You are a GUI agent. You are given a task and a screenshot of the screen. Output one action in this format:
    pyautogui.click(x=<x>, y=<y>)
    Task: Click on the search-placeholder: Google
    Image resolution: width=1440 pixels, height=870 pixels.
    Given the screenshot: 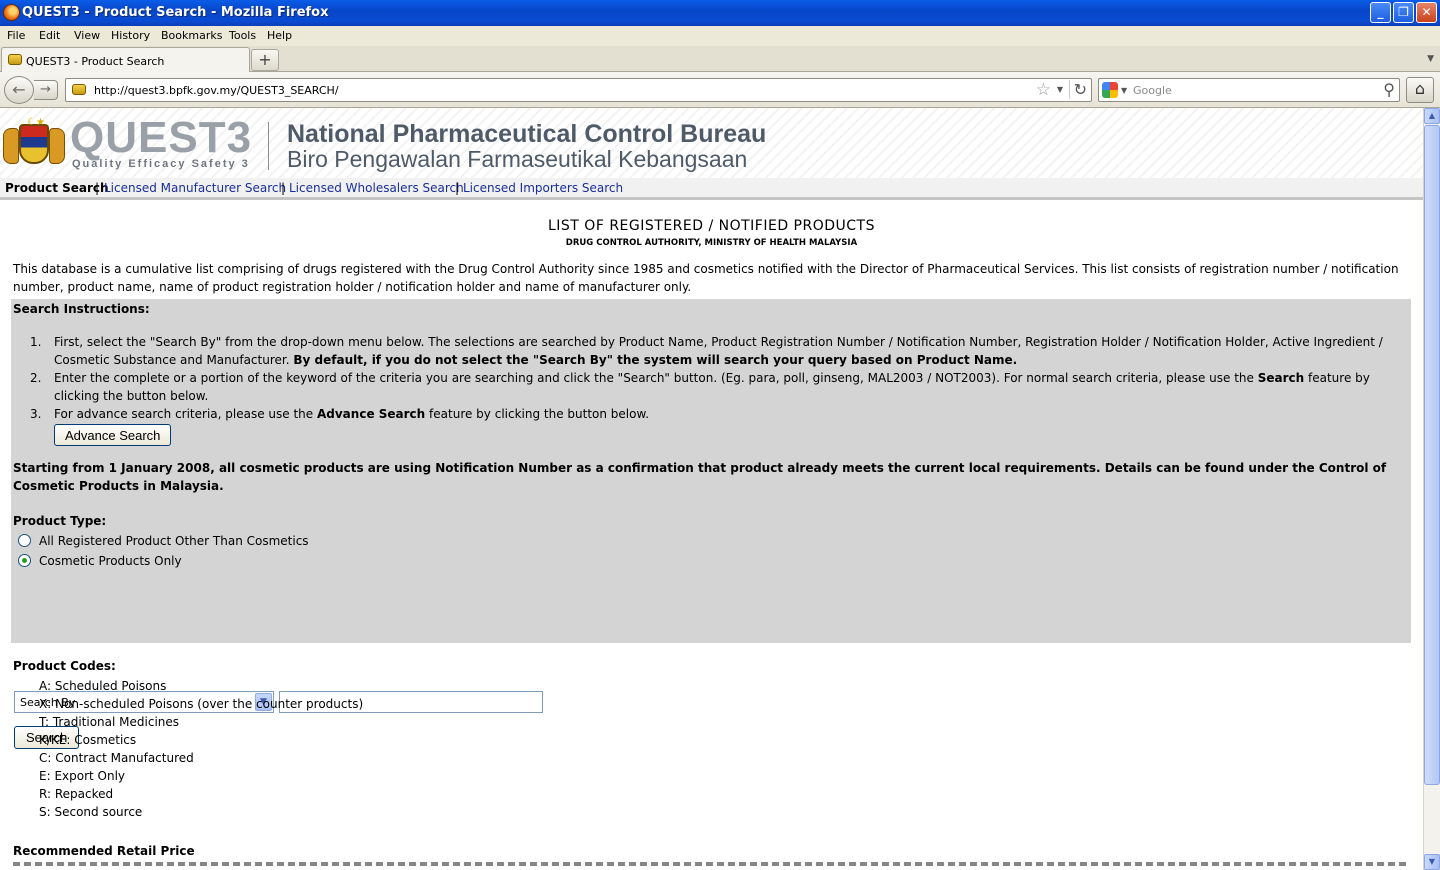 What is the action you would take?
    pyautogui.click(x=1152, y=90)
    